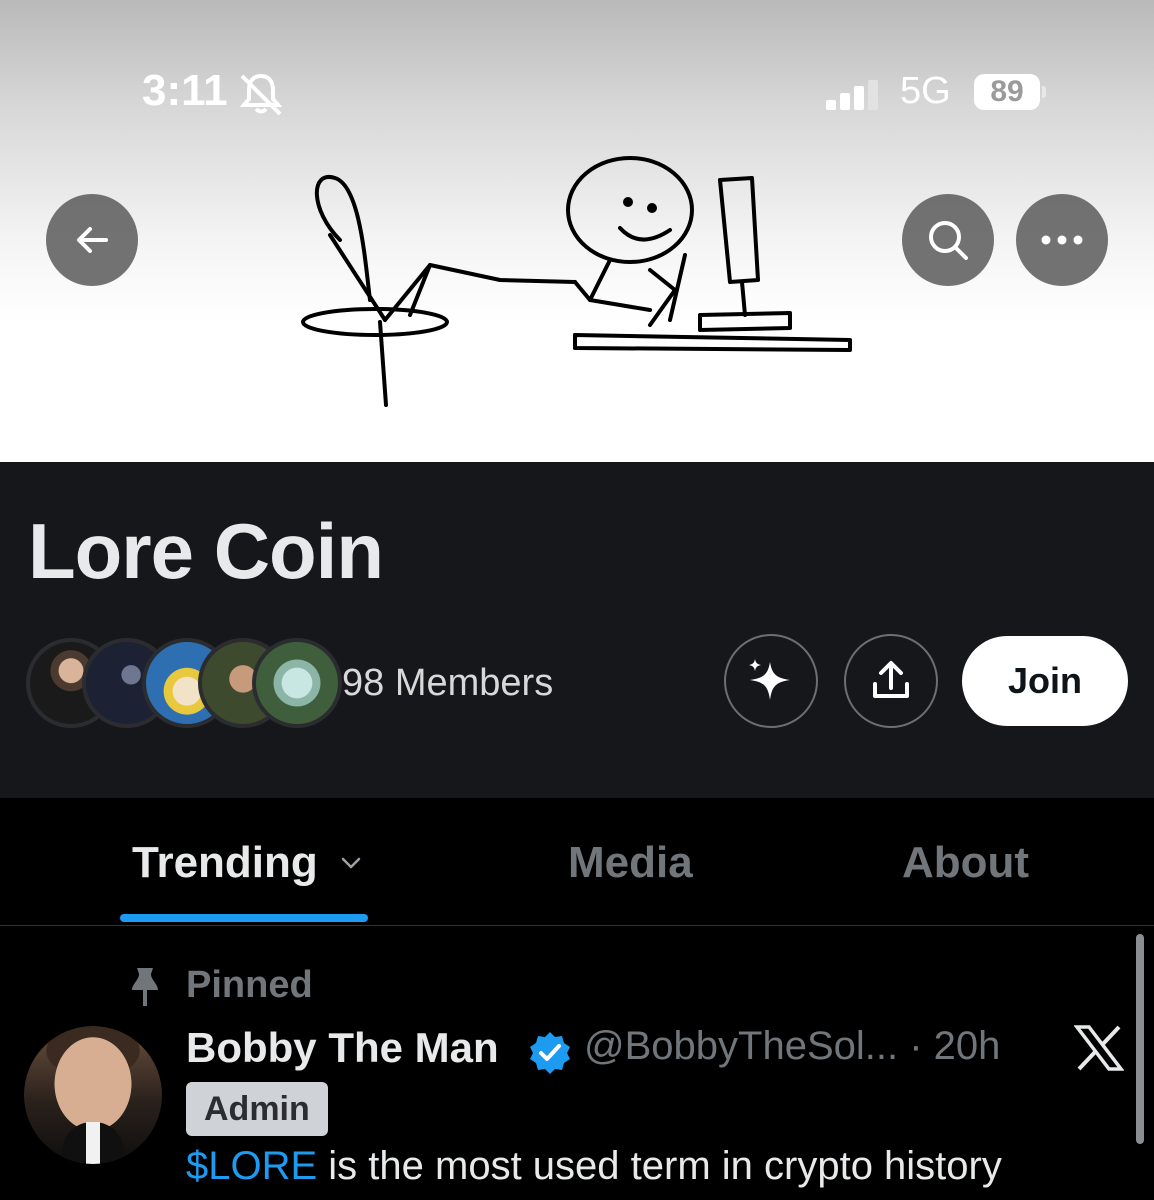 This screenshot has width=1154, height=1200. Describe the element at coordinates (1099, 1048) in the screenshot. I see `x-logo-icon` at that location.